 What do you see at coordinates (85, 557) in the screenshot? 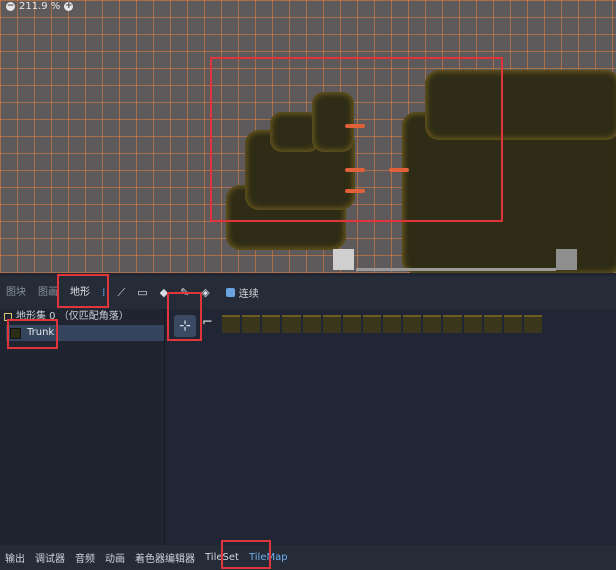
I see `tab-audio: 音频` at bounding box center [85, 557].